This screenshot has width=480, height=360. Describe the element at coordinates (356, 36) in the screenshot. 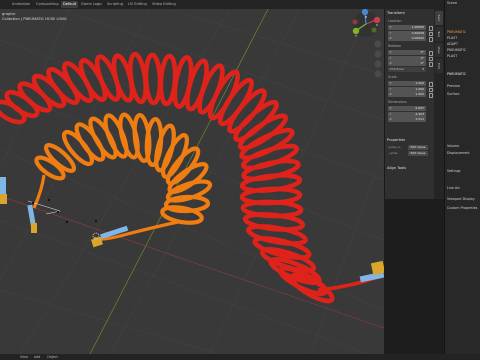

I see `gizmo-y-label: Y` at that location.